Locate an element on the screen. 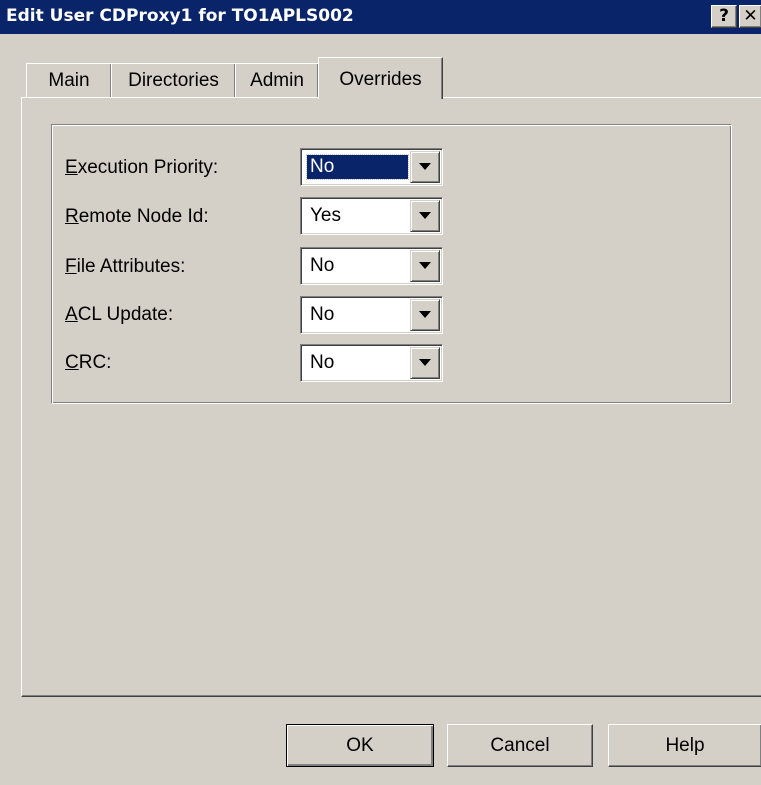  help-caption-button: ? is located at coordinates (724, 16).